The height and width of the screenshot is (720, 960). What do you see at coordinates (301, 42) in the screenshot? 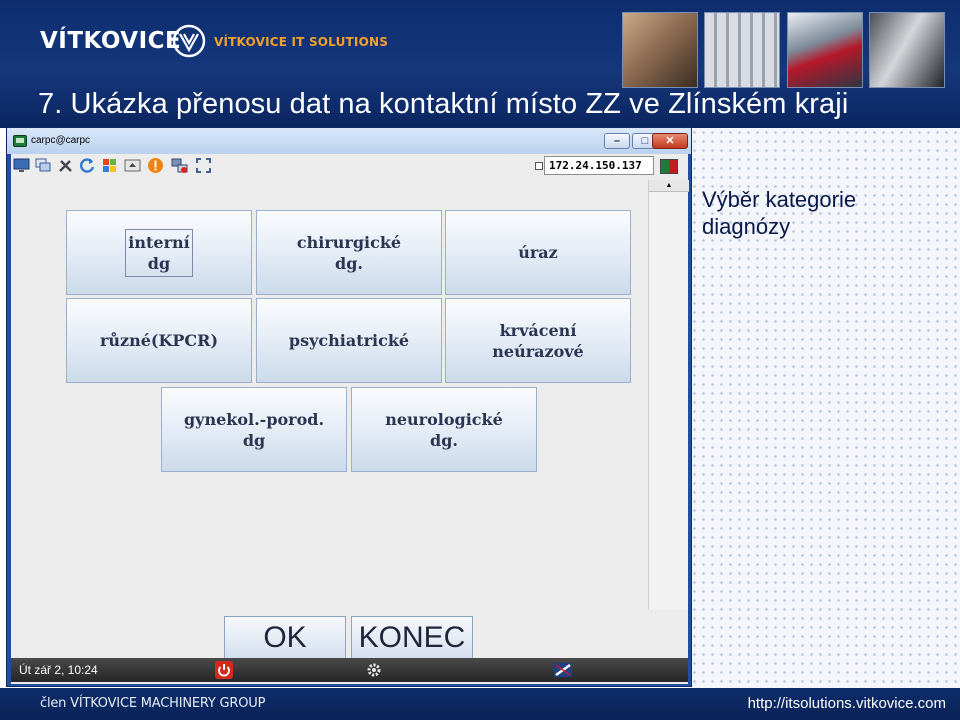
I see `it-solutions-logo-text: VÍTKOVICE IT SOLUTIONS` at bounding box center [301, 42].